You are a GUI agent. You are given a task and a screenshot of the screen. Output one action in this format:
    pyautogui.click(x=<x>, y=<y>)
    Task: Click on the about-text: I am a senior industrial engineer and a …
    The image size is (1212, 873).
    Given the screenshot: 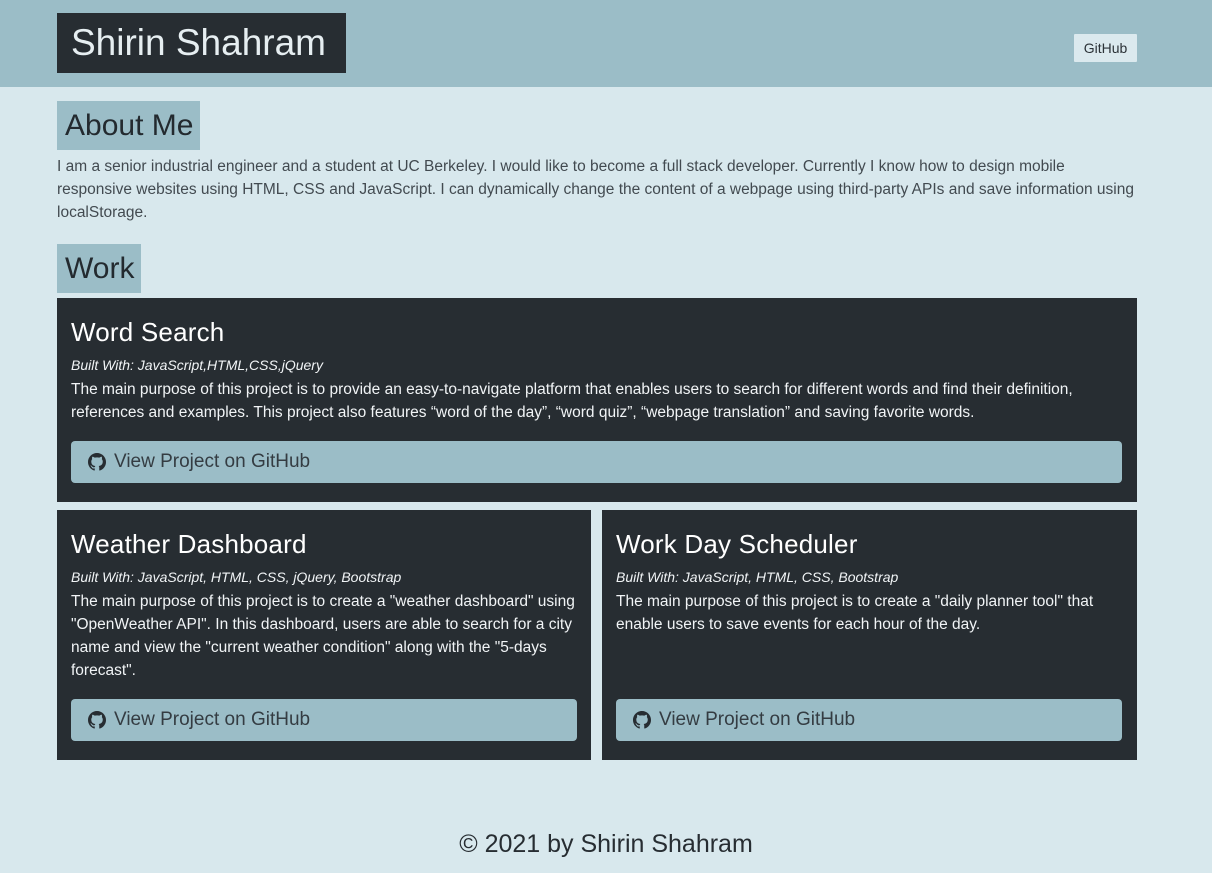 What is the action you would take?
    pyautogui.click(x=595, y=189)
    